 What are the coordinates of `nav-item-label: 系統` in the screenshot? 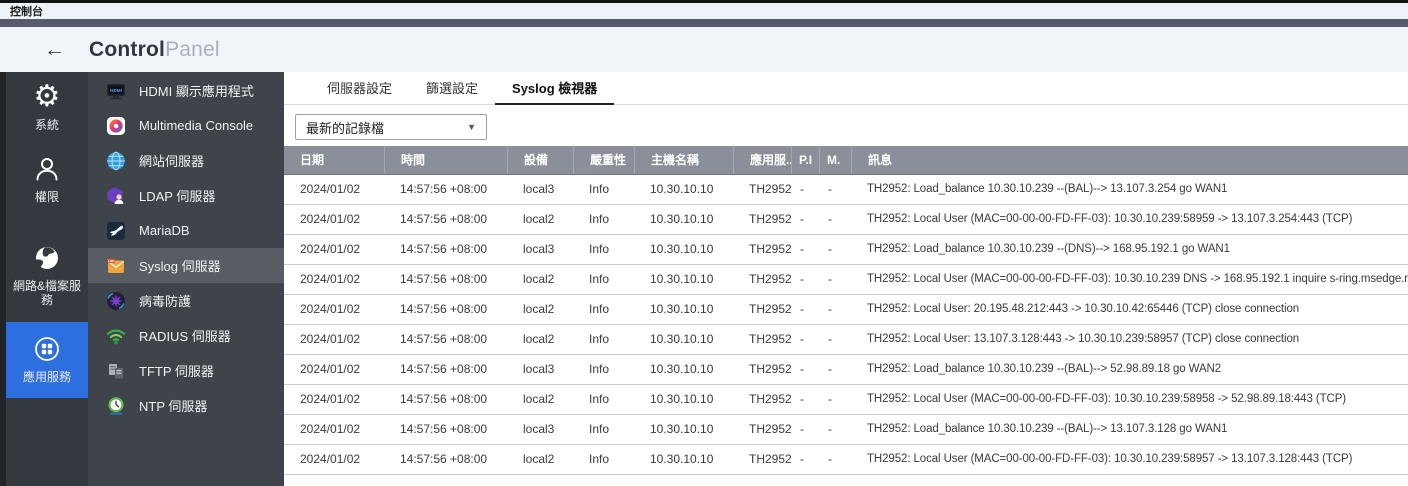 It's located at (46, 125).